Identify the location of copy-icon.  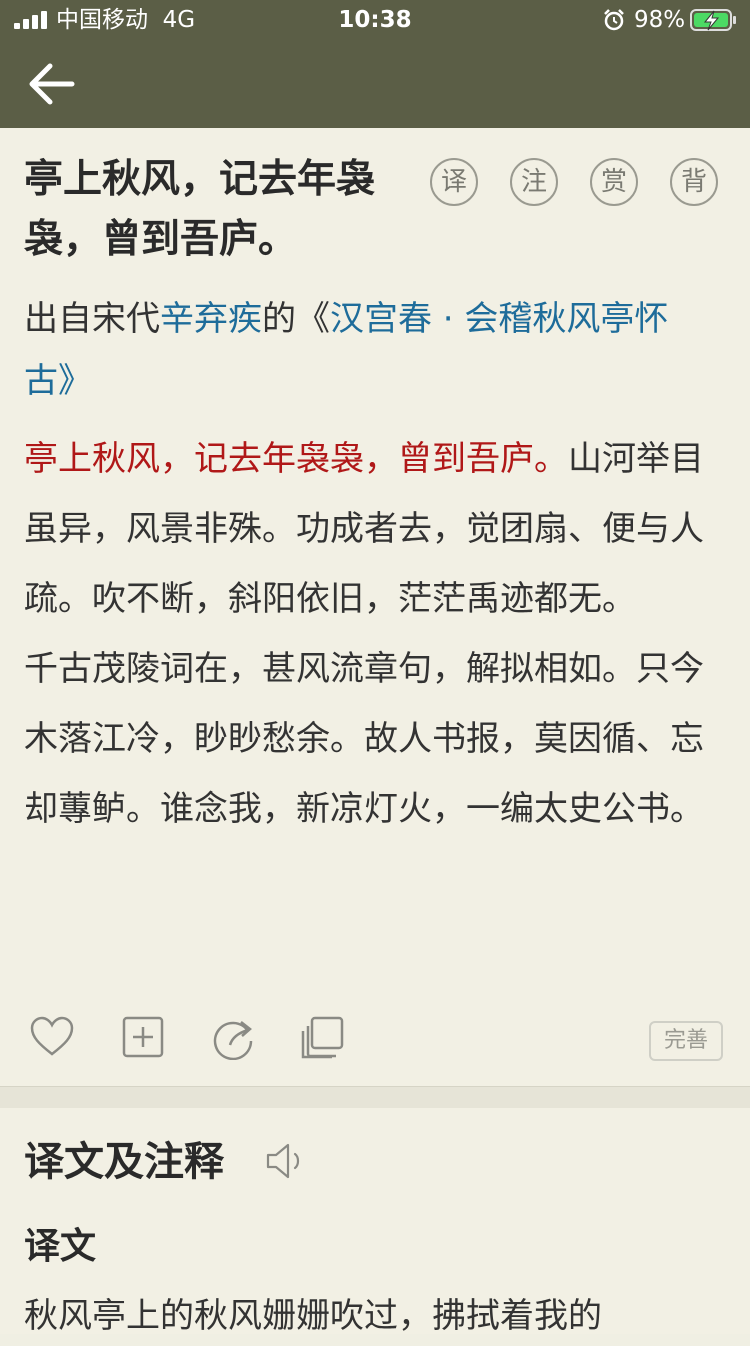
(323, 1037).